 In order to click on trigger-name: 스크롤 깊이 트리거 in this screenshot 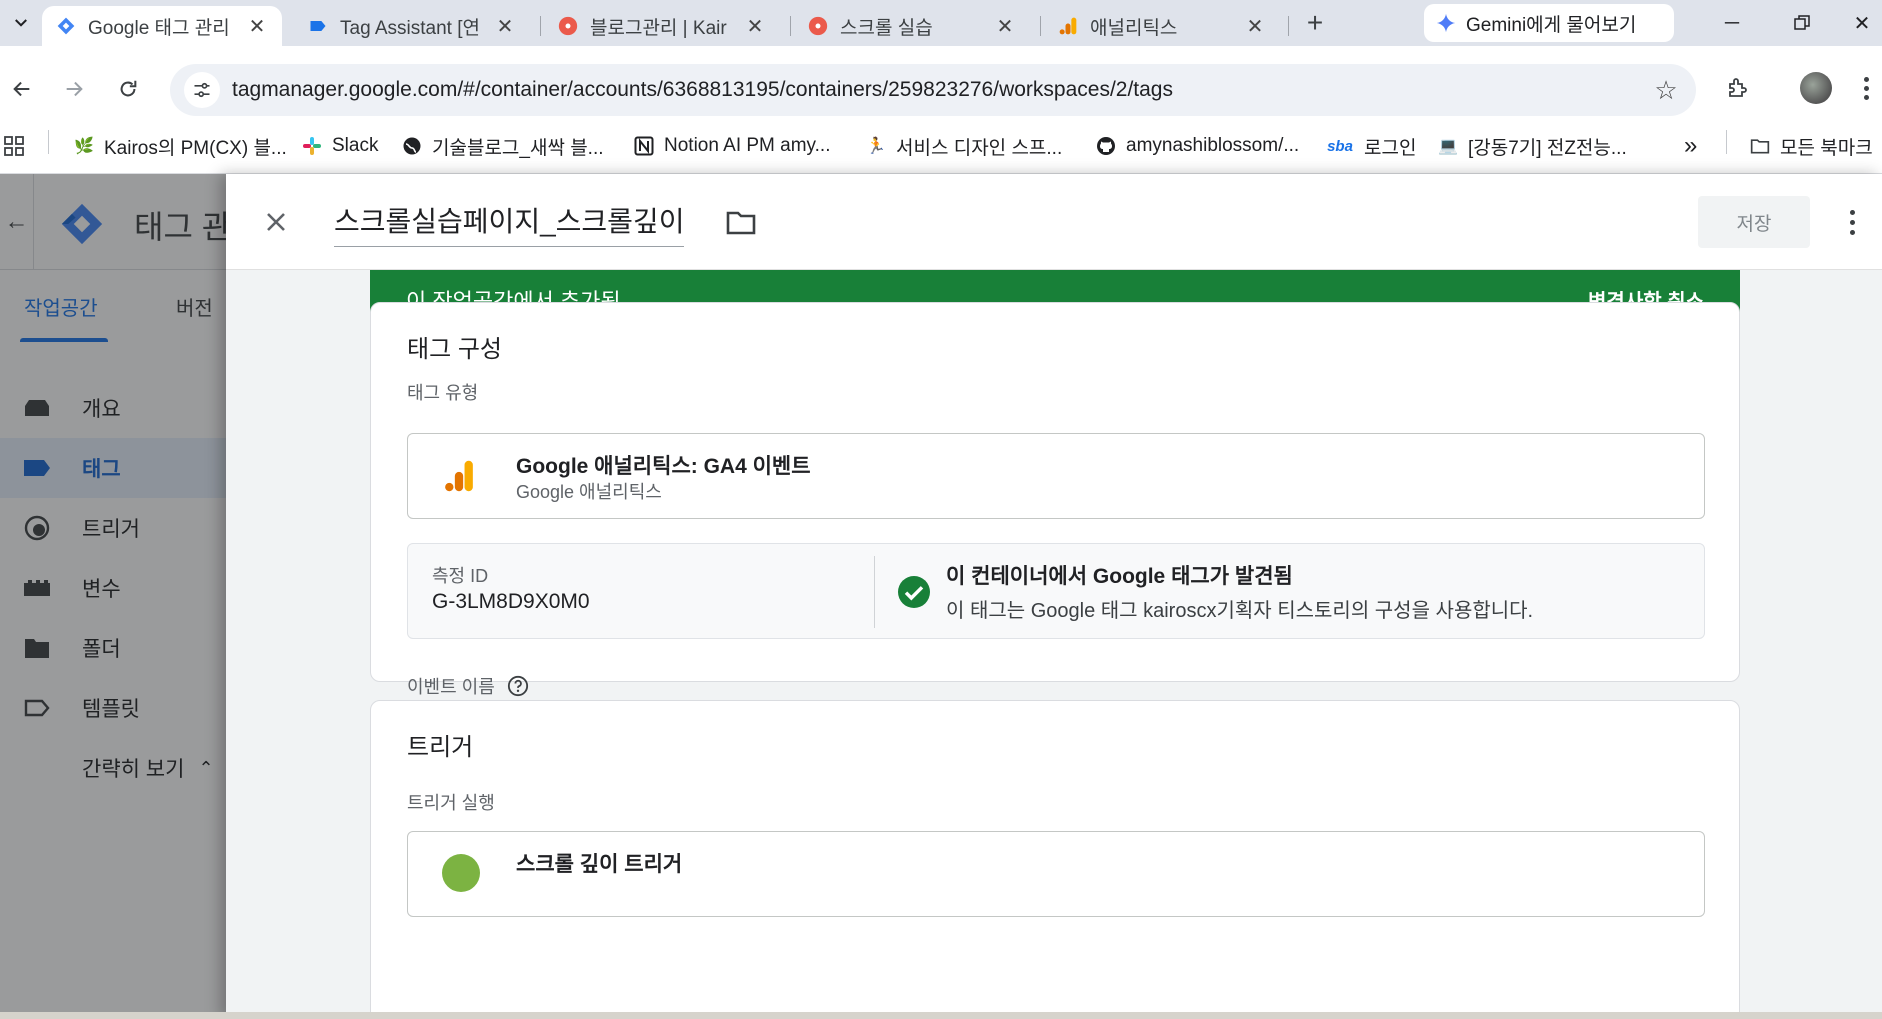, I will do `click(599, 864)`.